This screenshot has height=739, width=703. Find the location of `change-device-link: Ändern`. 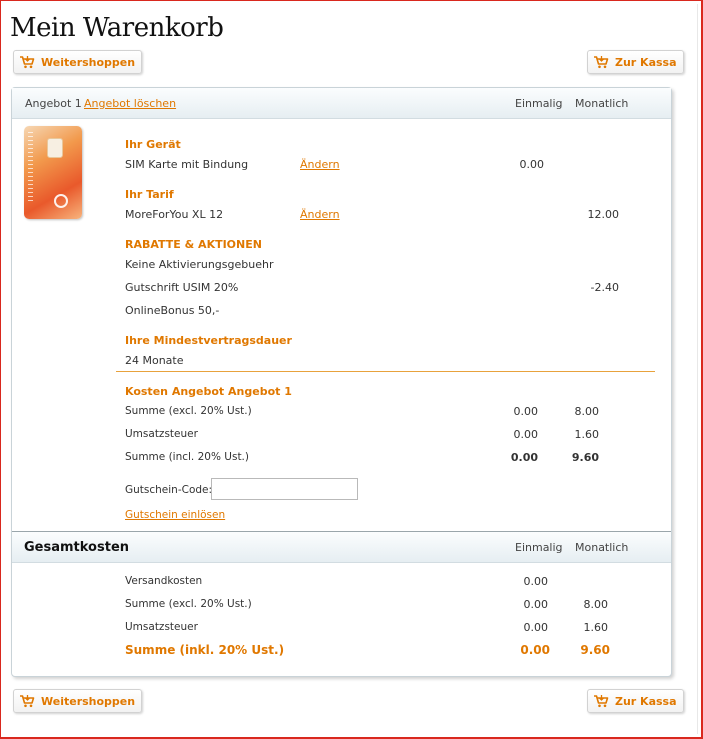

change-device-link: Ändern is located at coordinates (320, 164).